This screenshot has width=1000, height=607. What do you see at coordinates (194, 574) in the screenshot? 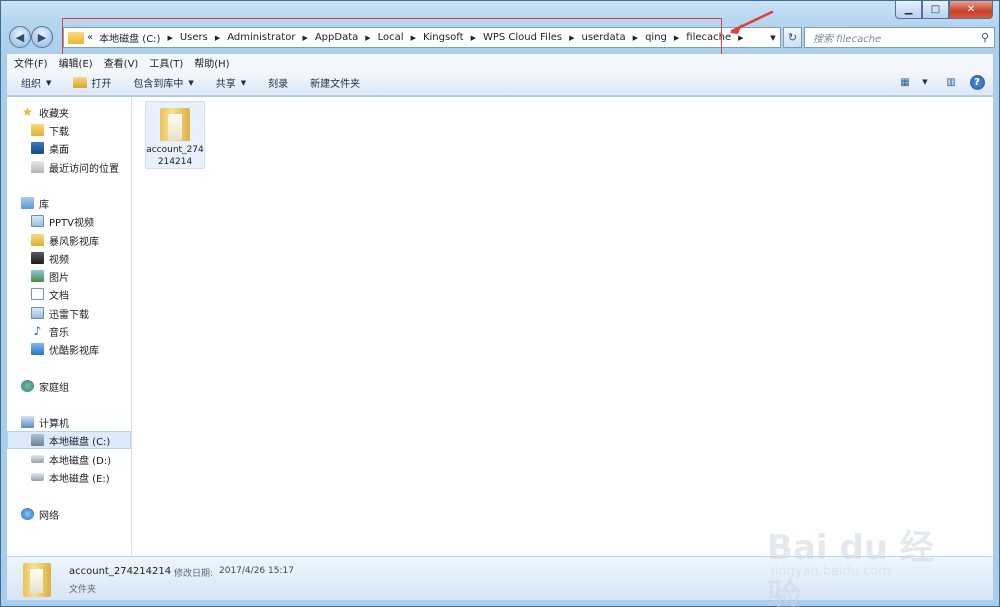
I see `details-modified-label: 修改日期:` at bounding box center [194, 574].